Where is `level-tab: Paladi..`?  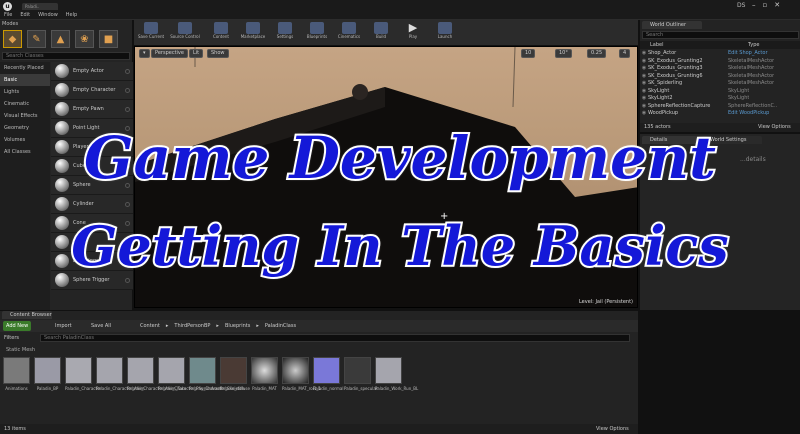 level-tab: Paladi.. is located at coordinates (40, 6).